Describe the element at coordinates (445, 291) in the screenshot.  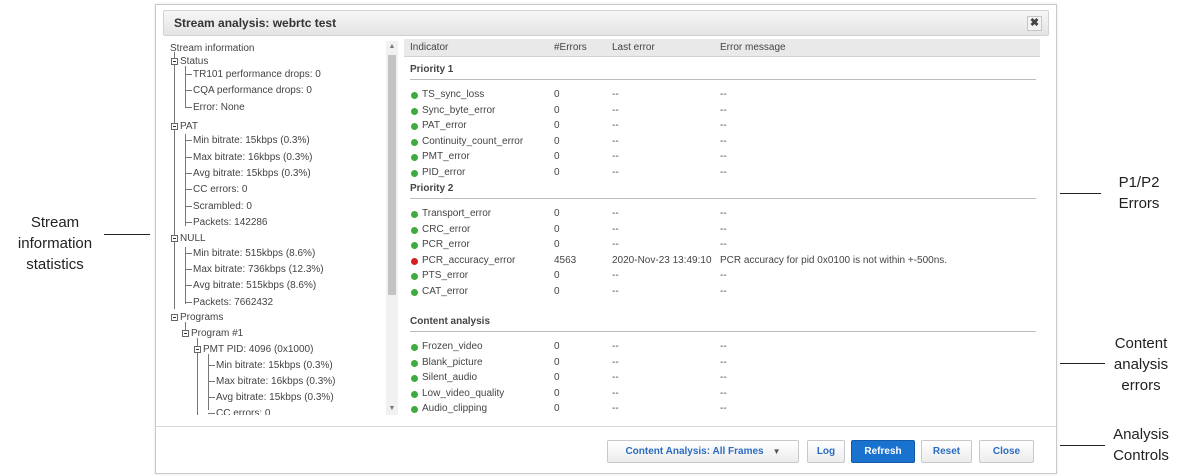
I see `indicator-name: CAT_error` at that location.